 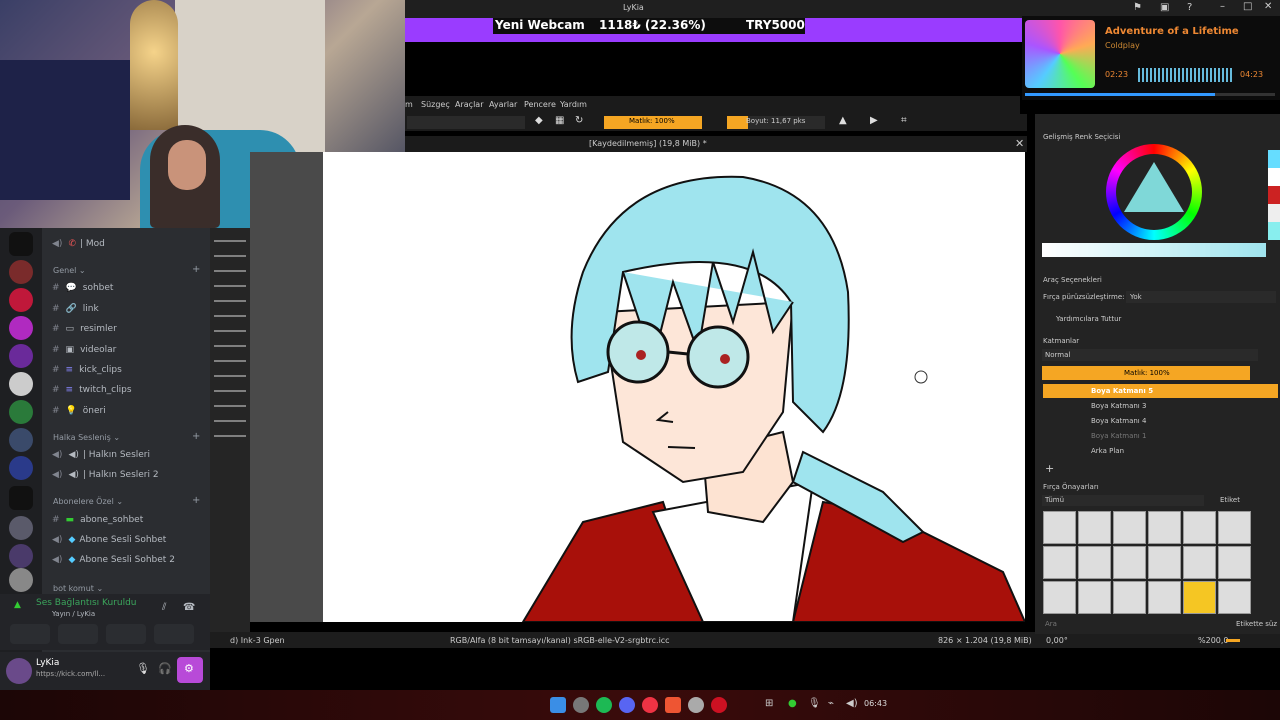 I want to click on krita-icon, so click(x=719, y=705).